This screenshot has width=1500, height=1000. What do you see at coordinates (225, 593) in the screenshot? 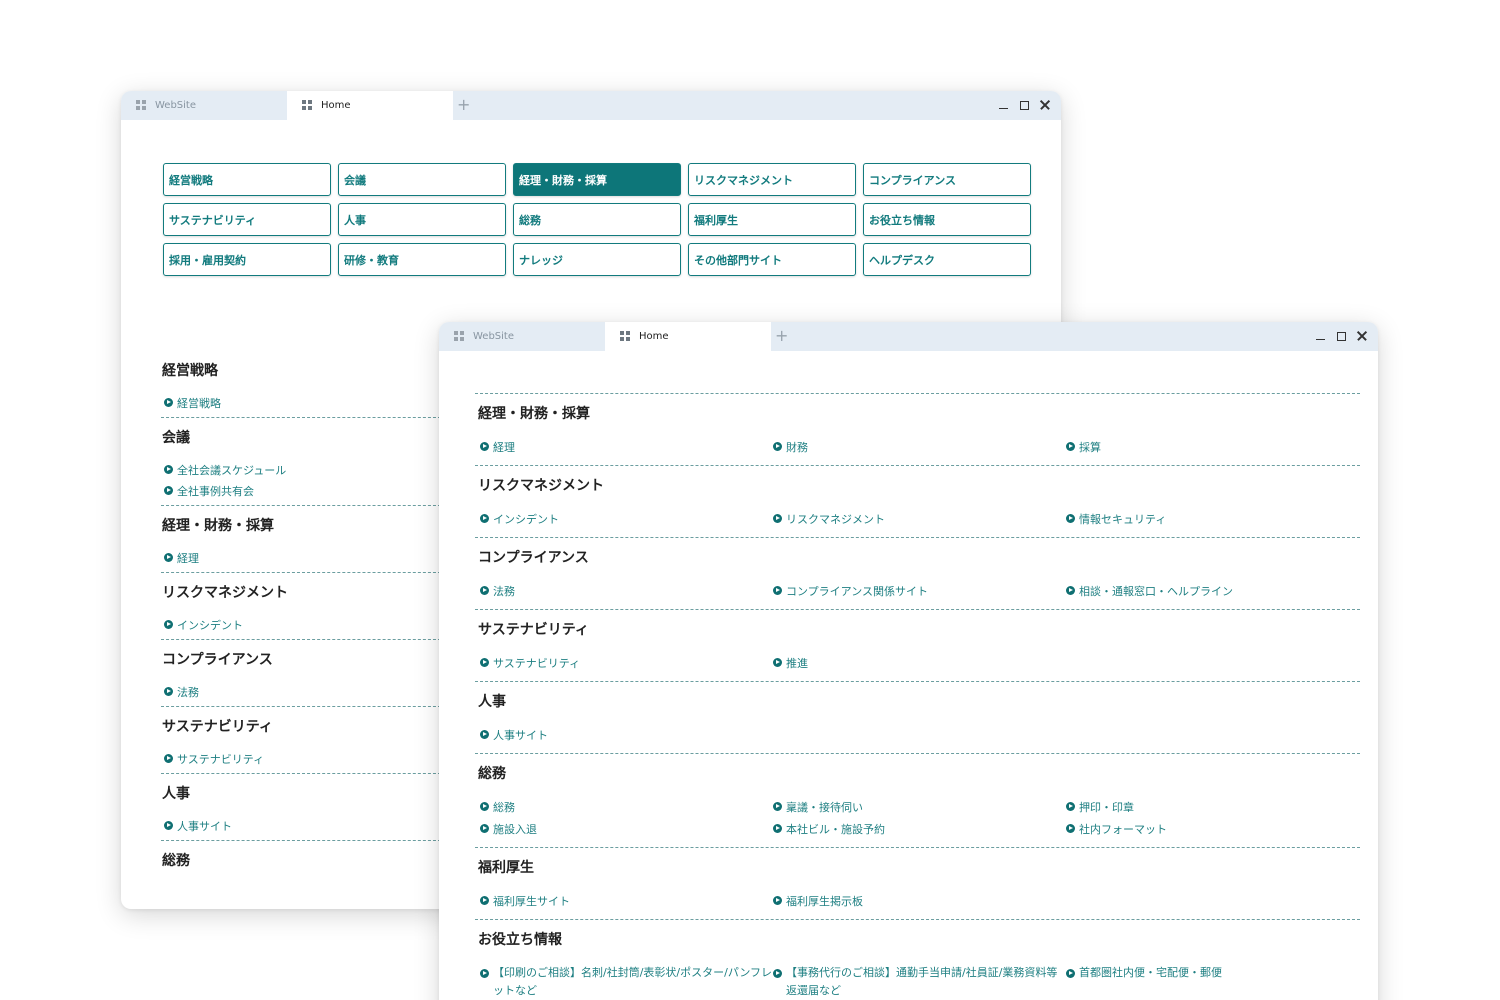
I see `section-title: リスクマネジメント` at bounding box center [225, 593].